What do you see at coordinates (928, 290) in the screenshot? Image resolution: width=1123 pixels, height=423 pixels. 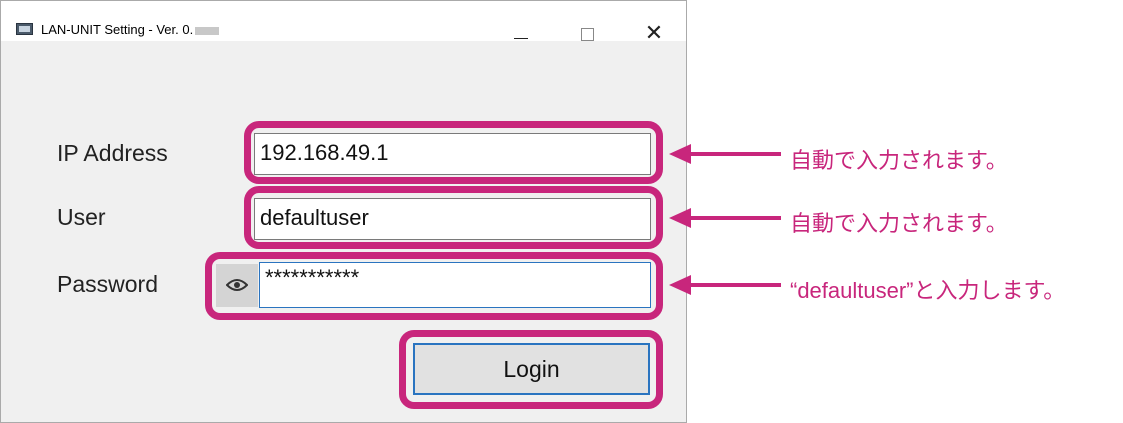 I see `password-annotation: “defaultuser”と入力します。` at bounding box center [928, 290].